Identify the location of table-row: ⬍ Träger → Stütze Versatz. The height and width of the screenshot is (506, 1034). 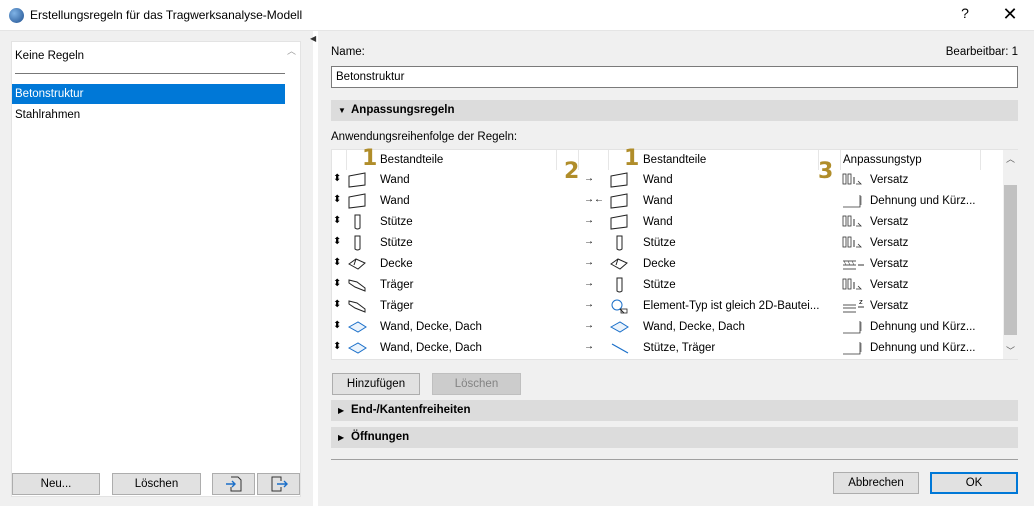
(667, 285).